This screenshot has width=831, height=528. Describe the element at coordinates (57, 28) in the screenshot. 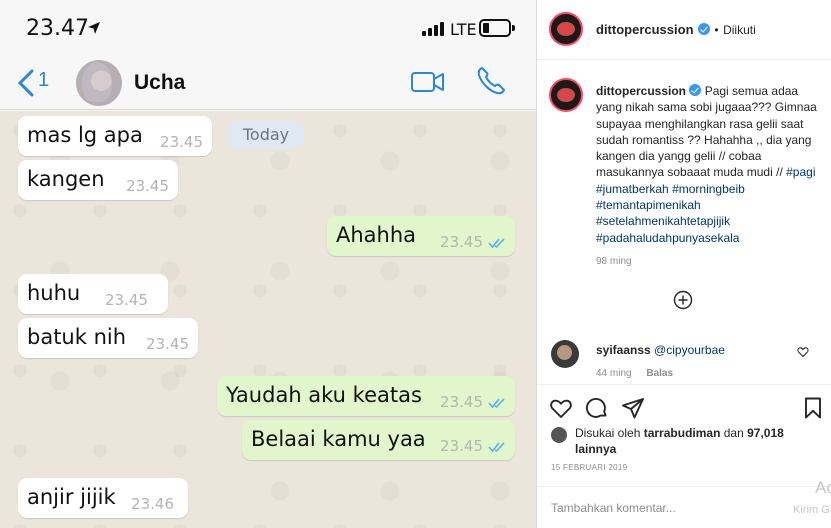

I see `status-time: 23.47` at that location.